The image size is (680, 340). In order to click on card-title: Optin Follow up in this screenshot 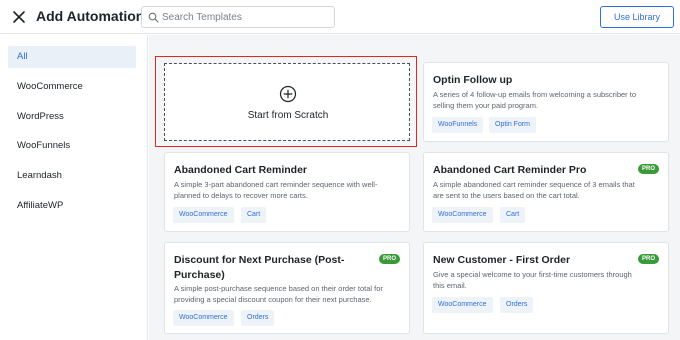, I will do `click(473, 80)`.